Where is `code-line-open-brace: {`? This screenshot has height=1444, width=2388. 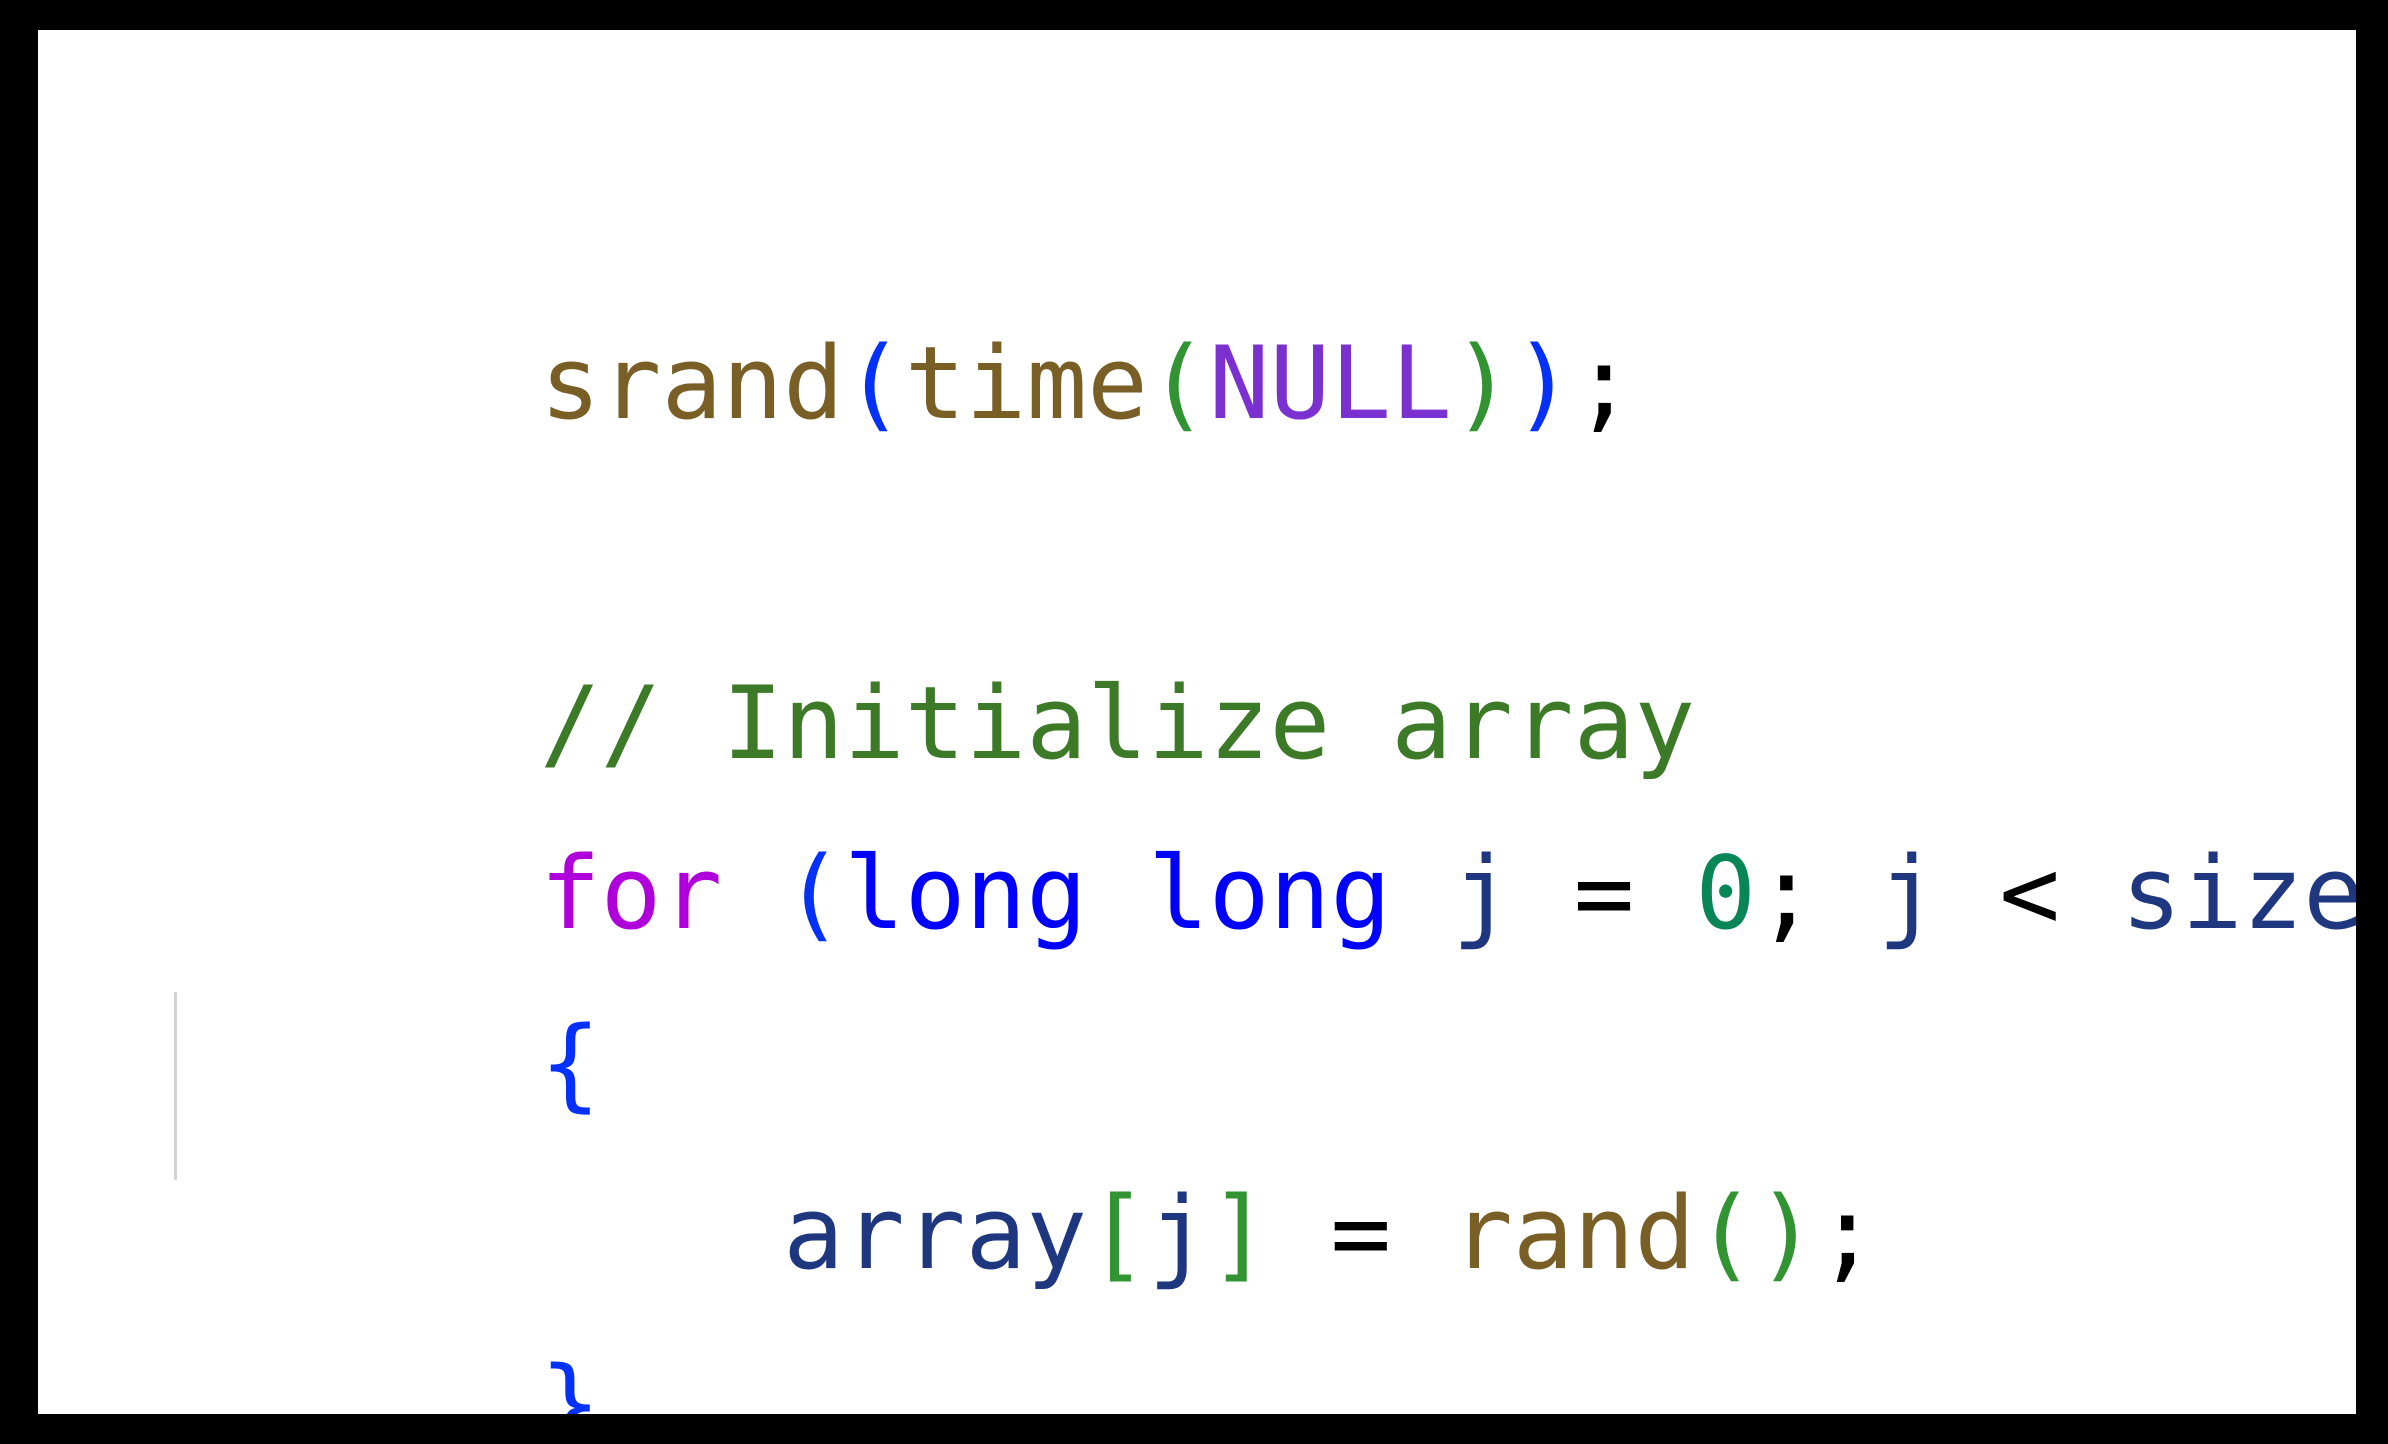
code-line-open-brace: { is located at coordinates (388, 995).